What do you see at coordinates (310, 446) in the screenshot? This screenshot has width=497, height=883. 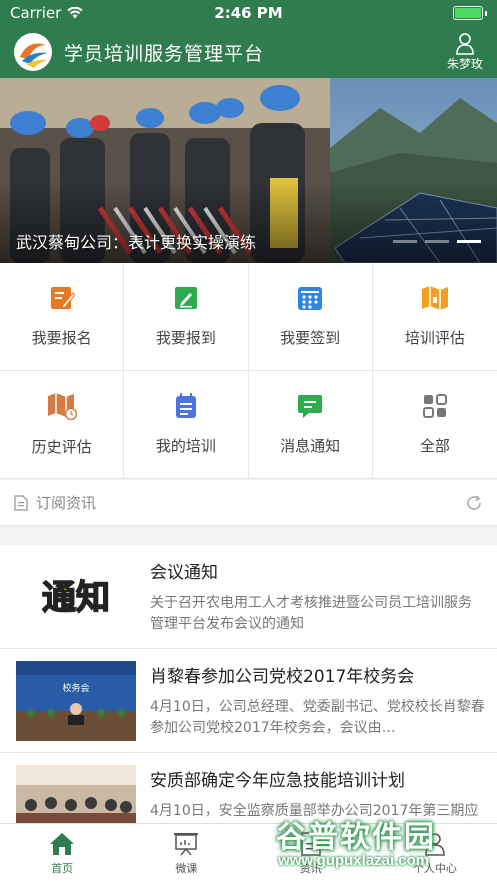 I see `menu-label: 消息通知` at bounding box center [310, 446].